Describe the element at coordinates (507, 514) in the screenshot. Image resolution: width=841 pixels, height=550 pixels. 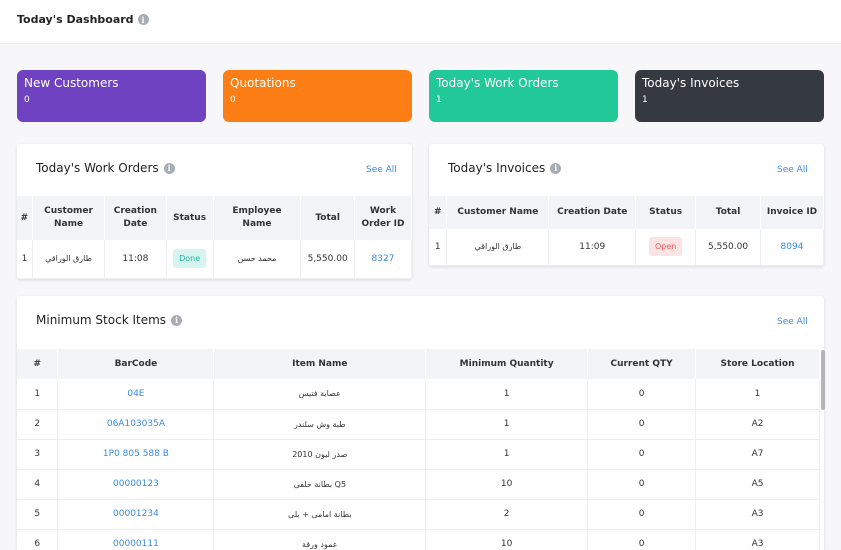
I see `cell-min-qty: 2` at that location.